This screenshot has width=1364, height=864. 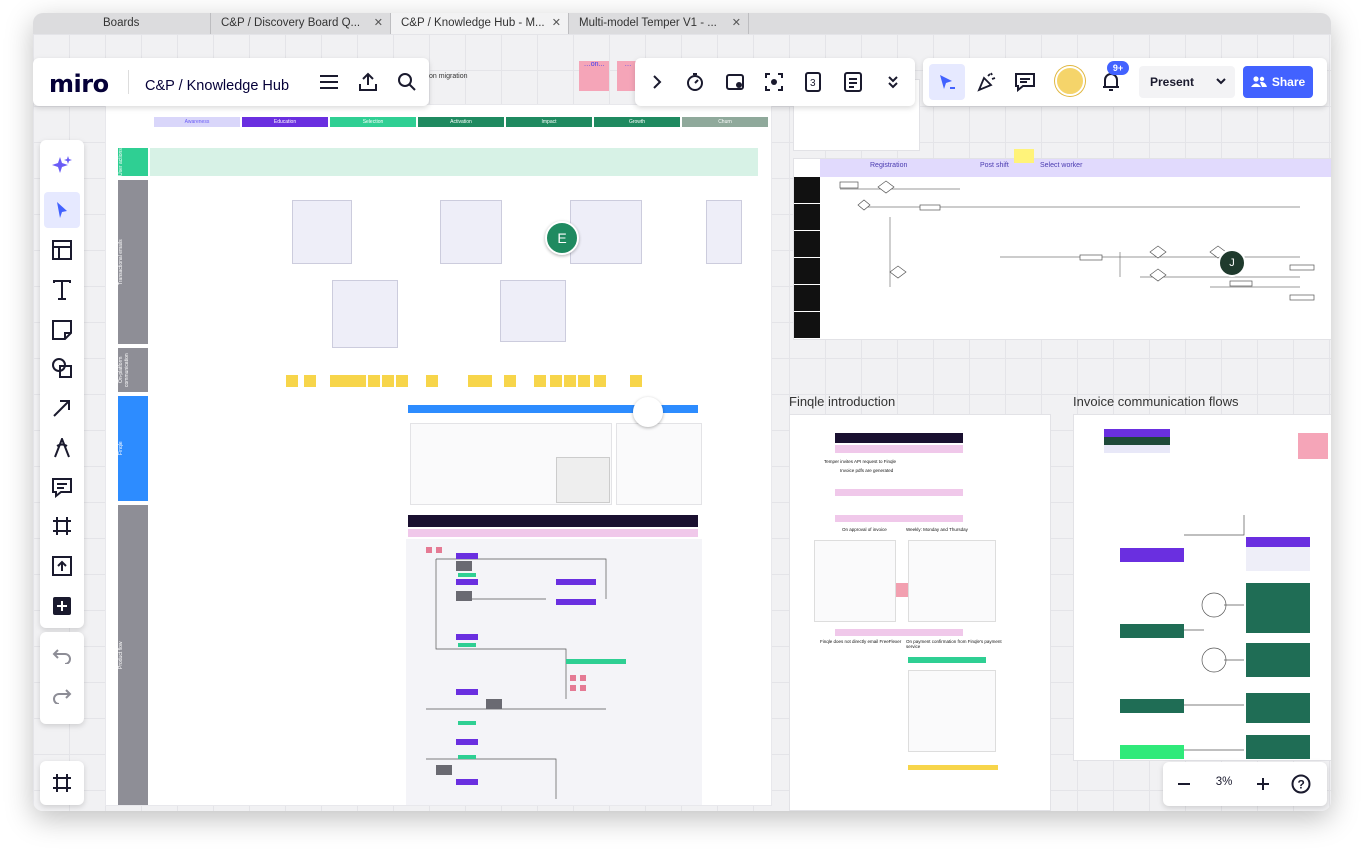 I want to click on chevron-right-icon, so click(x=657, y=82).